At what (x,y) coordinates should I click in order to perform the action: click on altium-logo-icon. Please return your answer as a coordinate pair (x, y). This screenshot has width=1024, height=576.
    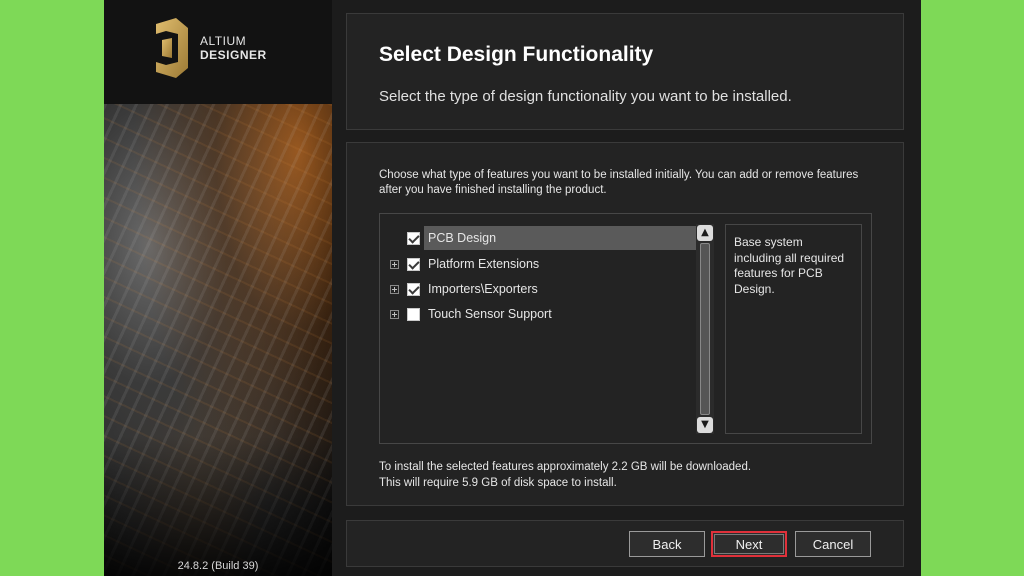
    Looking at the image, I should click on (172, 48).